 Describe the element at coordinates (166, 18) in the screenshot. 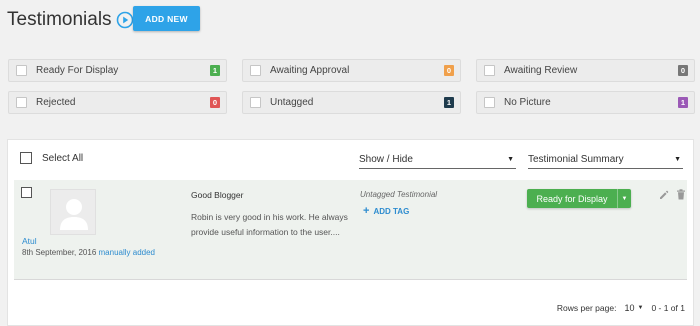

I see `add-new-button: ADD NEW` at that location.